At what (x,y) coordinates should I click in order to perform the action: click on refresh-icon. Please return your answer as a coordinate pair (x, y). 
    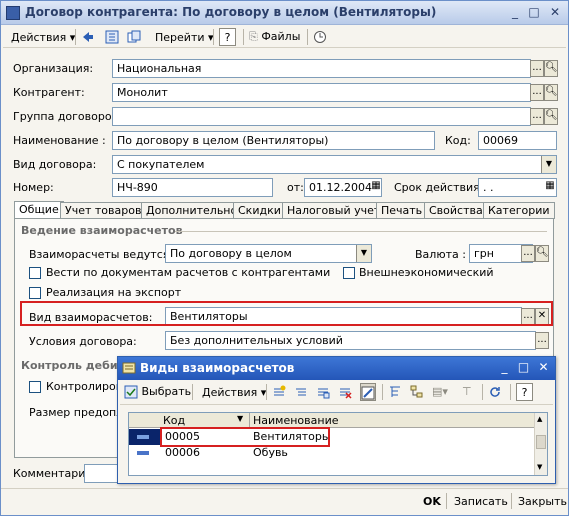
    Looking at the image, I should click on (495, 392).